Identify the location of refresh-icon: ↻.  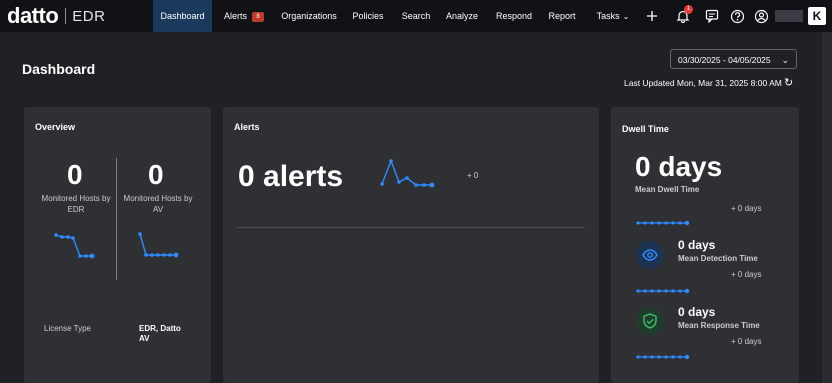
(788, 82).